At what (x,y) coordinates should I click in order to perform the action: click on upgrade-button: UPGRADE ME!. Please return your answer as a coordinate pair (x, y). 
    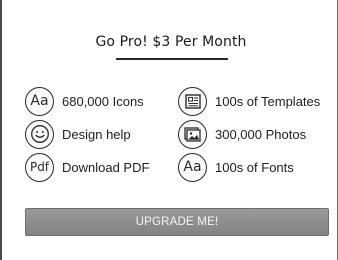
    Looking at the image, I should click on (177, 222).